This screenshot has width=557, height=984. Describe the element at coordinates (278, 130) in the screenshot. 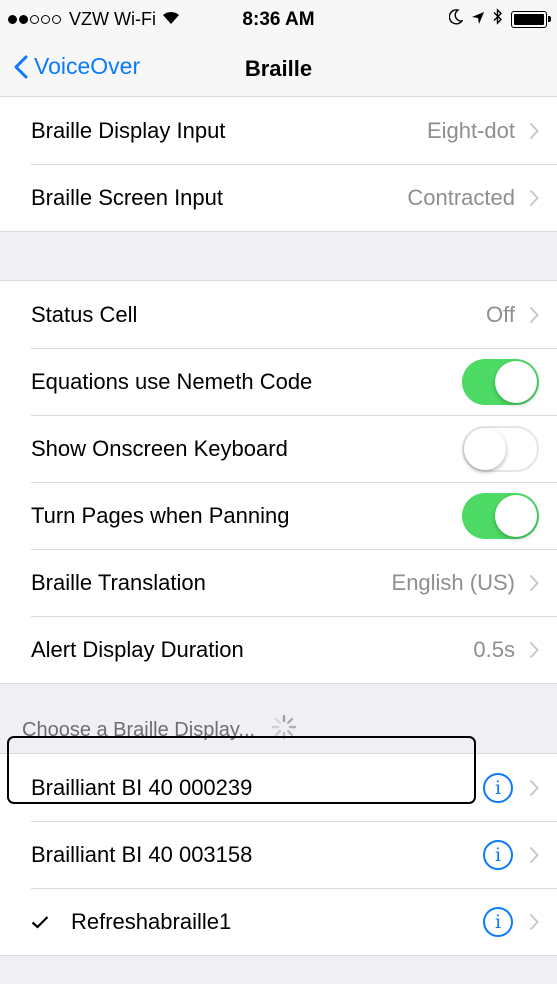

I see `braille-display-input-row: Braille Display Input Eight-dot` at that location.